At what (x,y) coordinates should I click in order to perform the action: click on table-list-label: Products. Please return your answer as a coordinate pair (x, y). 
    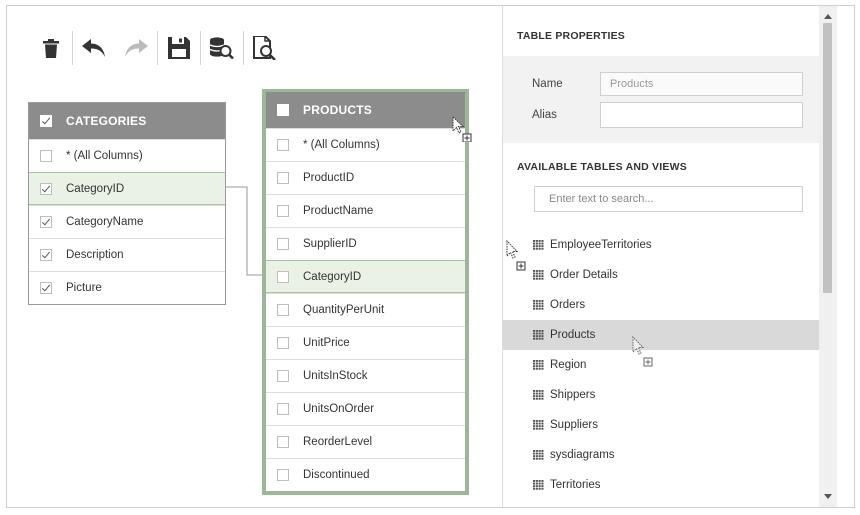
    Looking at the image, I should click on (573, 335).